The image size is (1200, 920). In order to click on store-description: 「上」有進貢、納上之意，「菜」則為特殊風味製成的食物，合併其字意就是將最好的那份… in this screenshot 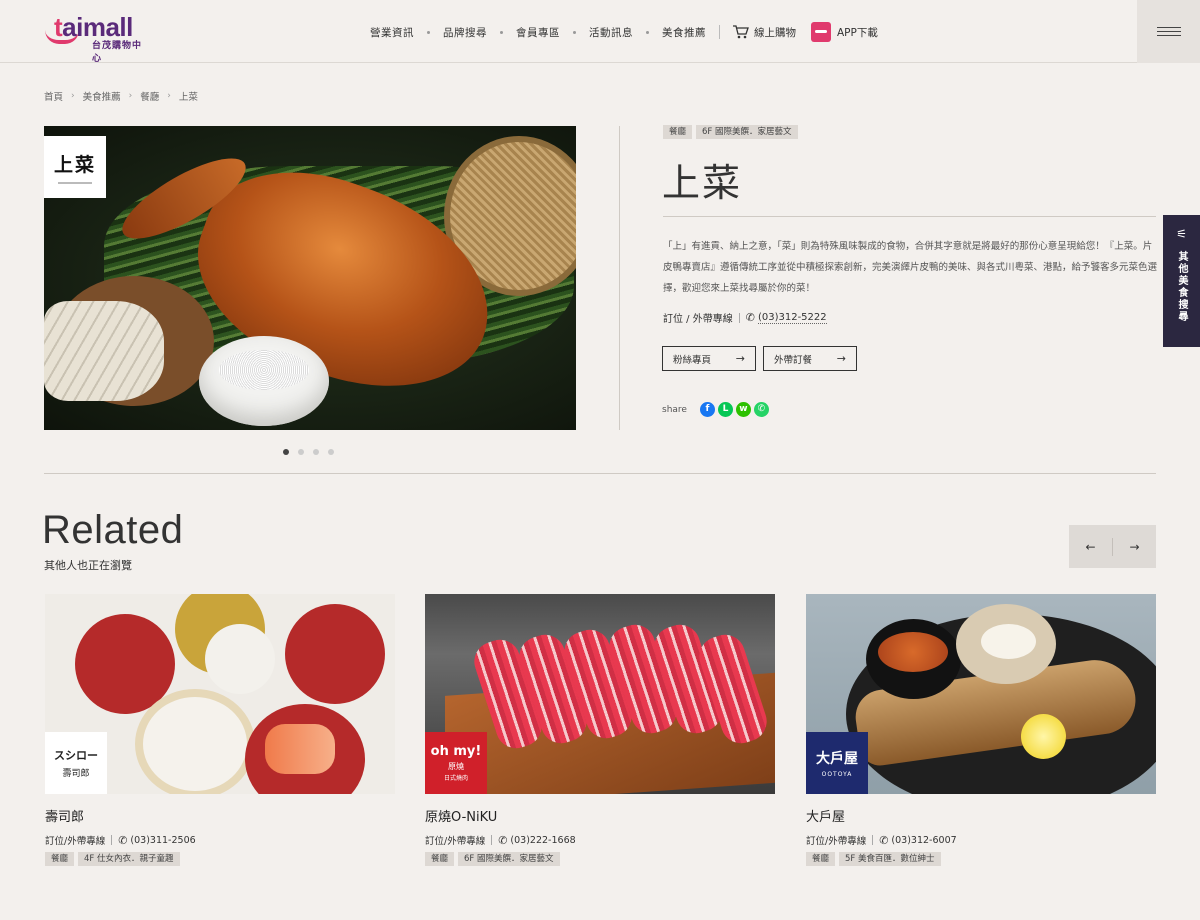, I will do `click(910, 267)`.